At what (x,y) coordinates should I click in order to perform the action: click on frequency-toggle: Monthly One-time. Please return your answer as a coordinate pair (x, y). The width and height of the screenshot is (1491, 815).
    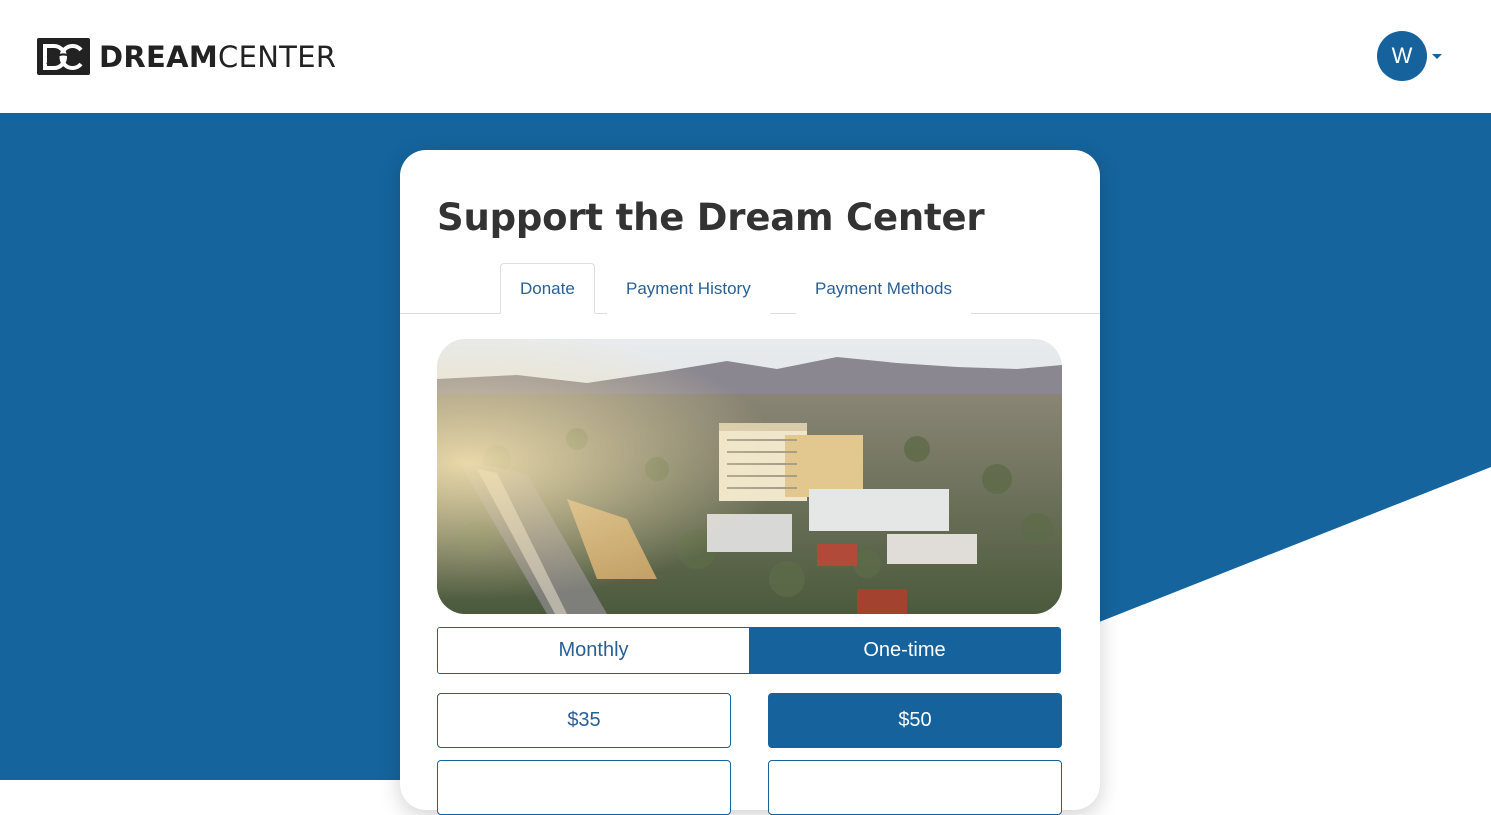
    Looking at the image, I should click on (749, 650).